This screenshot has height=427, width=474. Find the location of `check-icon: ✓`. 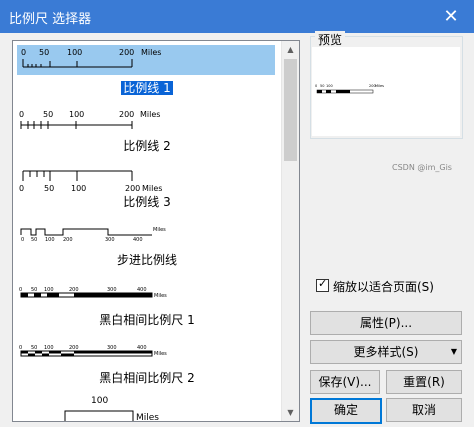

check-icon: ✓ is located at coordinates (323, 283).